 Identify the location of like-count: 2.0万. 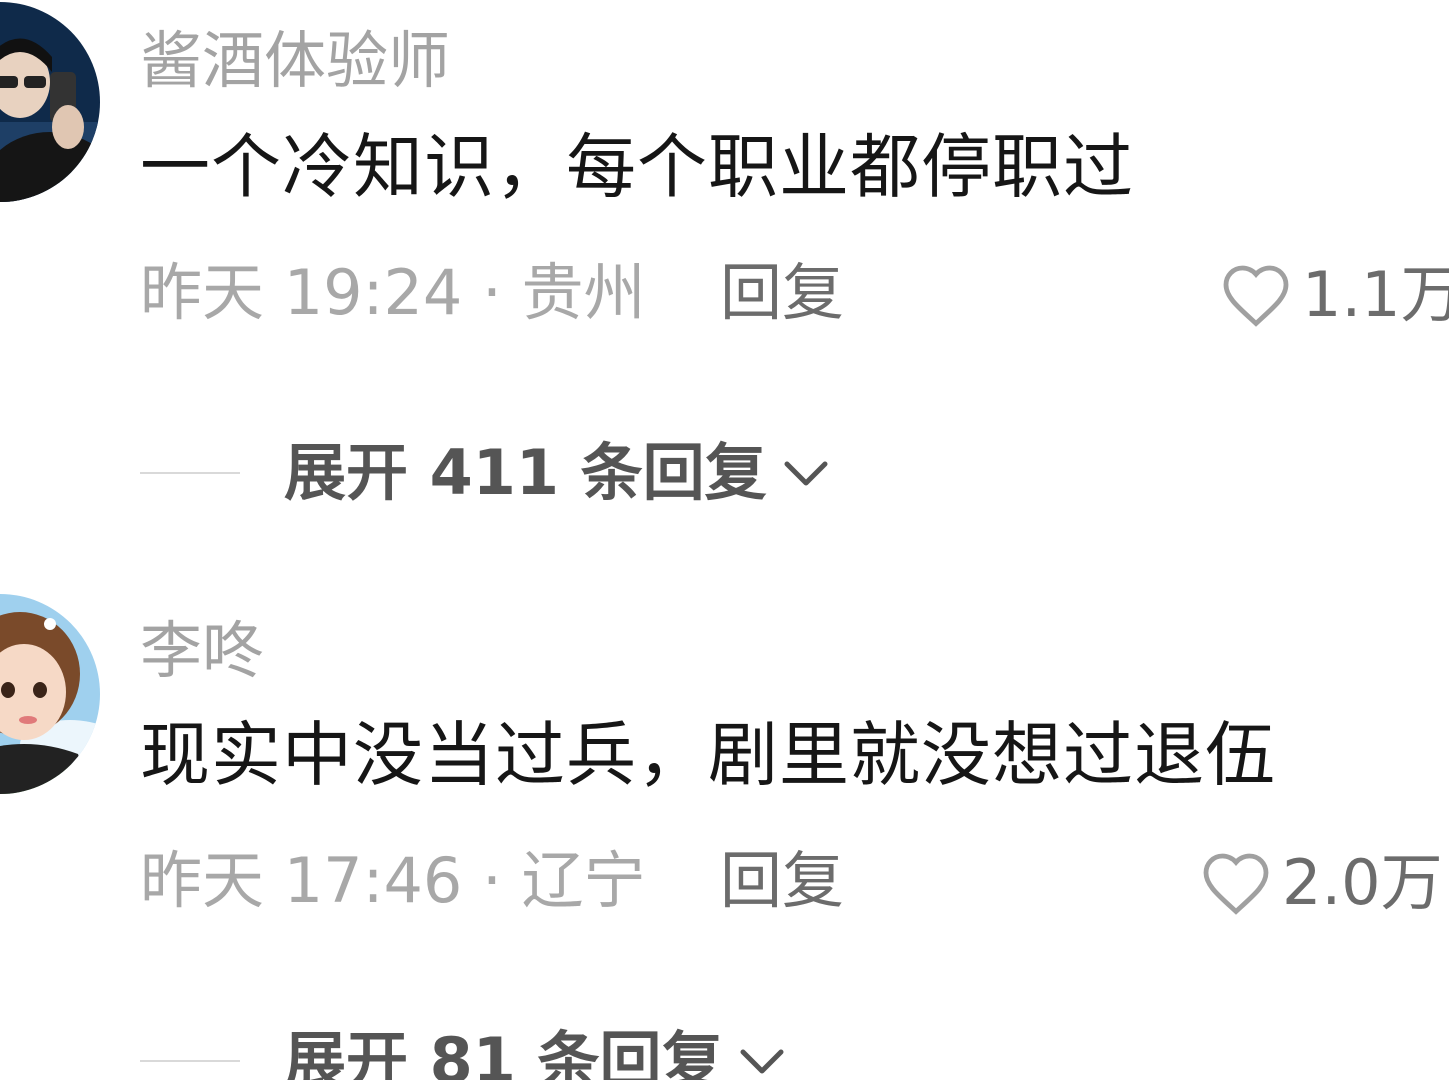
(1362, 882).